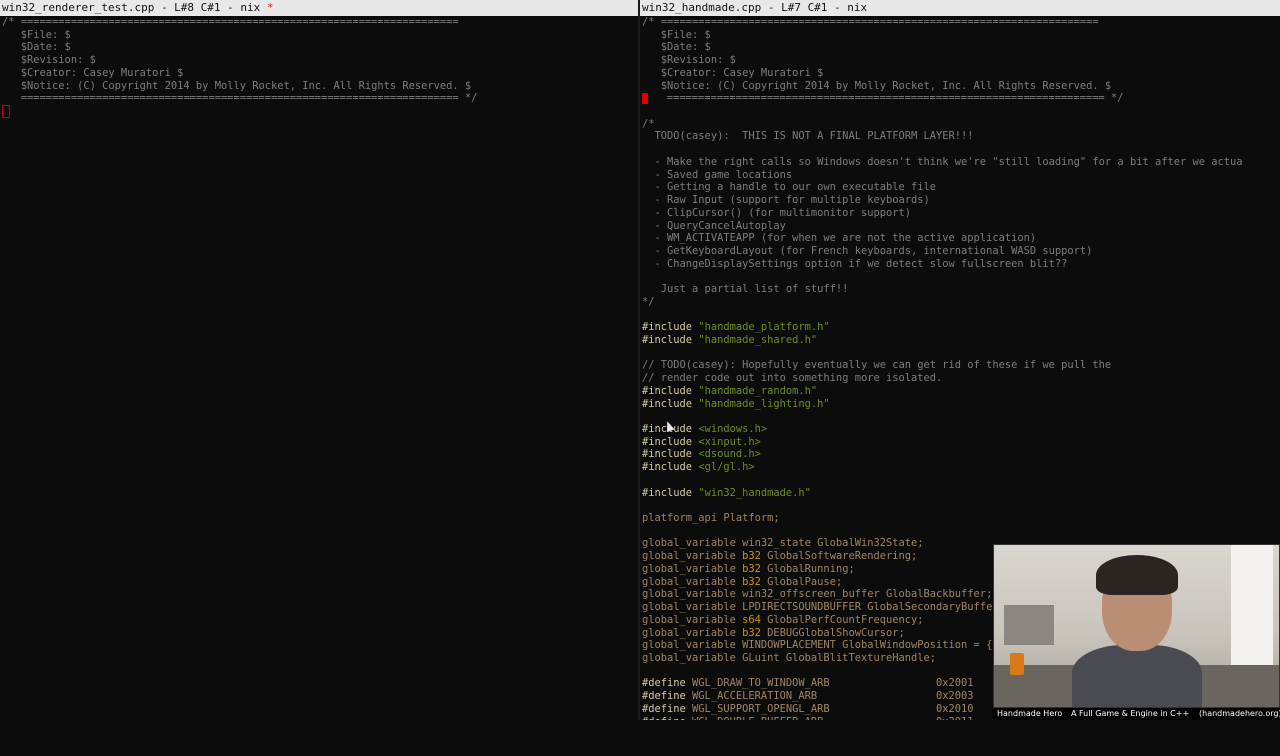 This screenshot has width=1280, height=756. I want to click on code-line: #include <windows.h>, so click(961, 429).